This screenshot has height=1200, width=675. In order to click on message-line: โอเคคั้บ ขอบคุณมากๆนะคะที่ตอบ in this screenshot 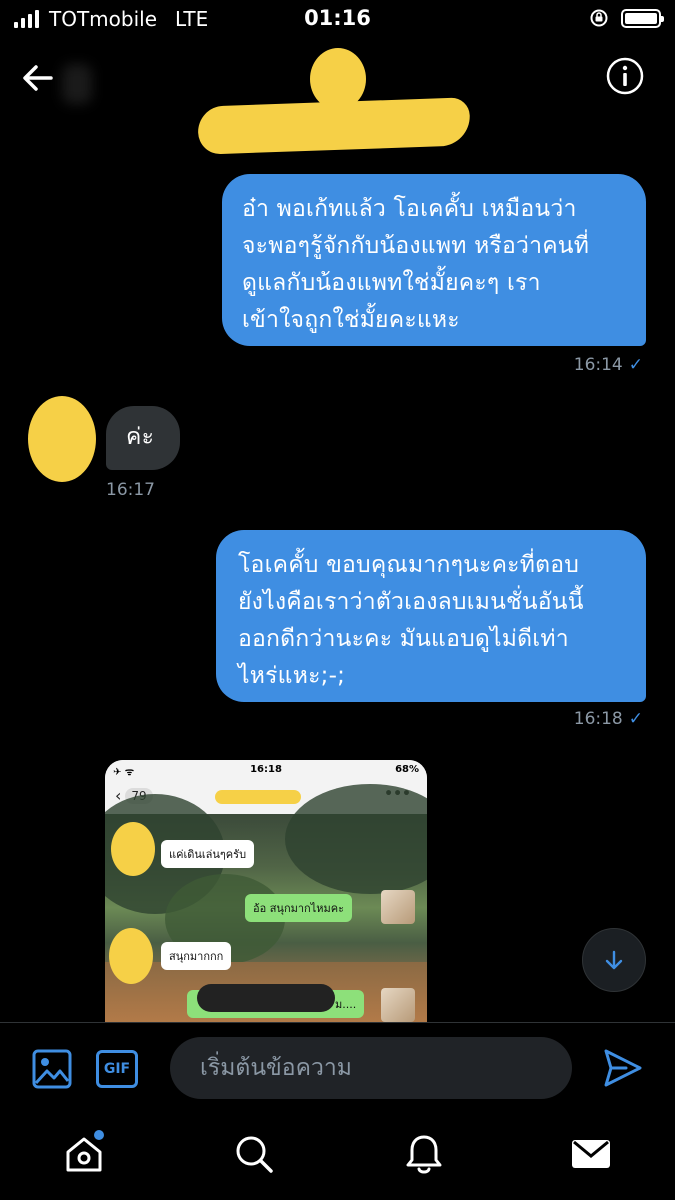, I will do `click(409, 565)`.